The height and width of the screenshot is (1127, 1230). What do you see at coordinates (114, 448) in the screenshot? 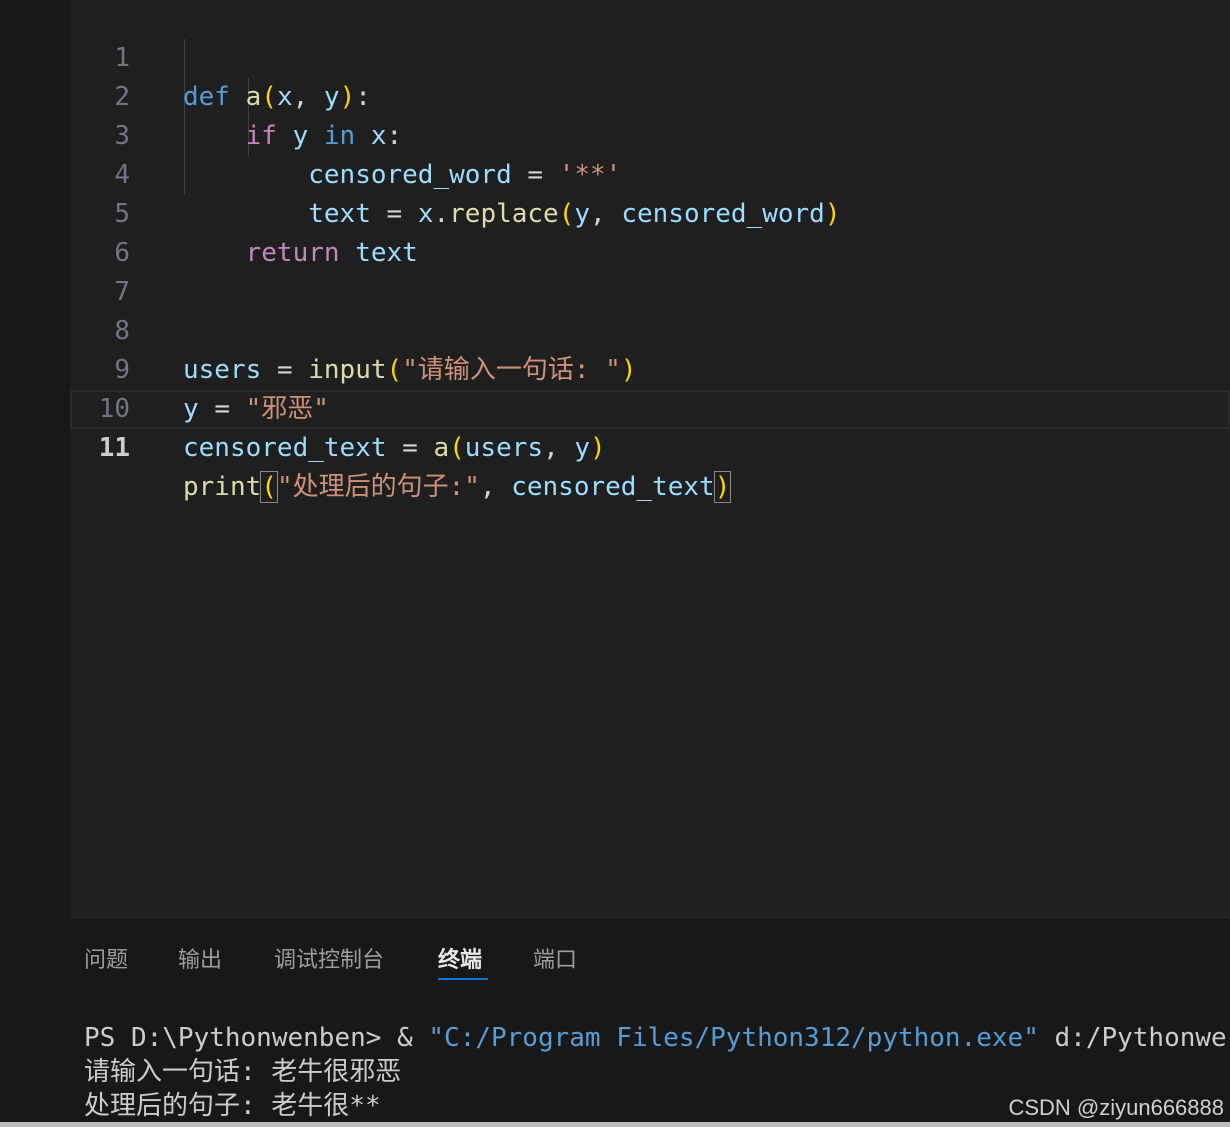
I see `line-number: 11` at bounding box center [114, 448].